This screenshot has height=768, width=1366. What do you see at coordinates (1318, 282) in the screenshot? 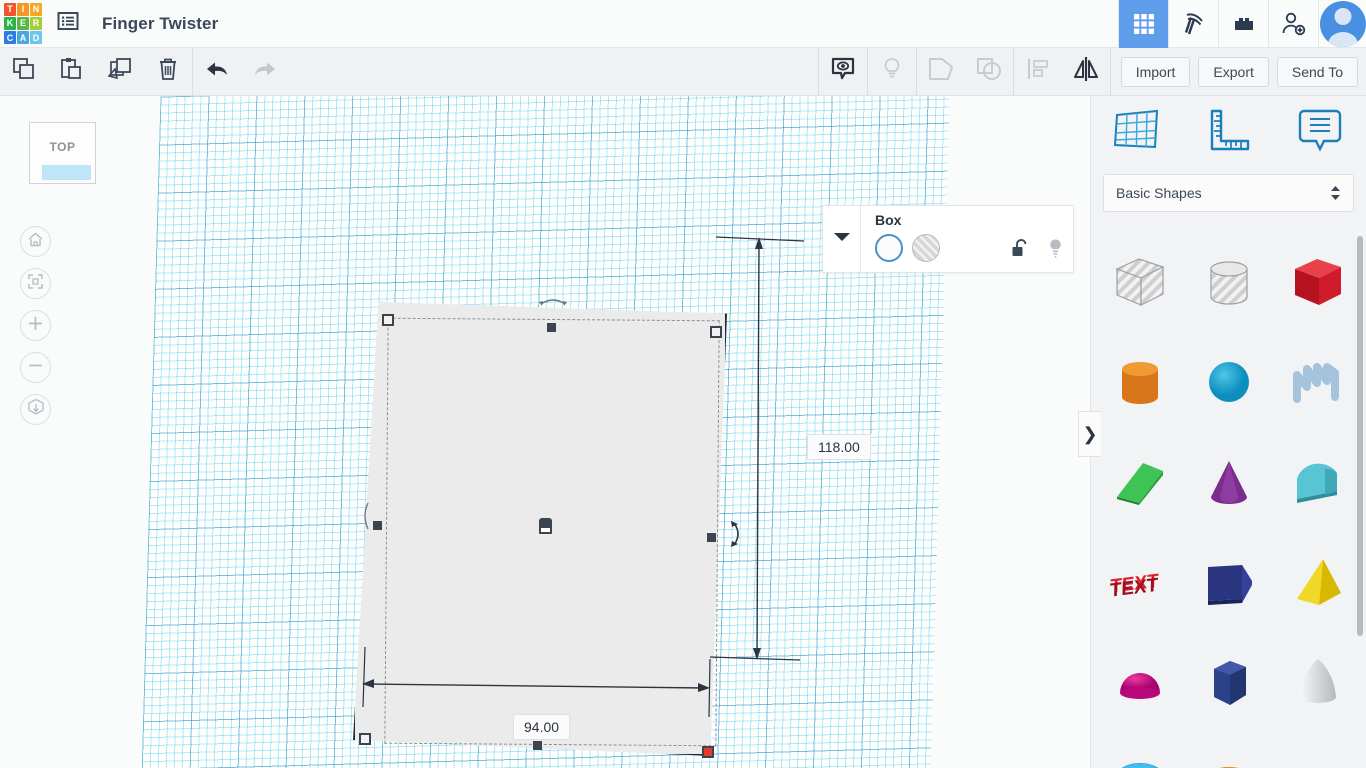
I see `box-shape` at bounding box center [1318, 282].